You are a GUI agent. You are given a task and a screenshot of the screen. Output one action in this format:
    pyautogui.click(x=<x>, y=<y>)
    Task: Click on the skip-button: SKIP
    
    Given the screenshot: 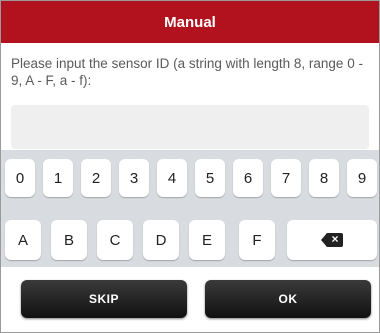 What is the action you would take?
    pyautogui.click(x=104, y=299)
    